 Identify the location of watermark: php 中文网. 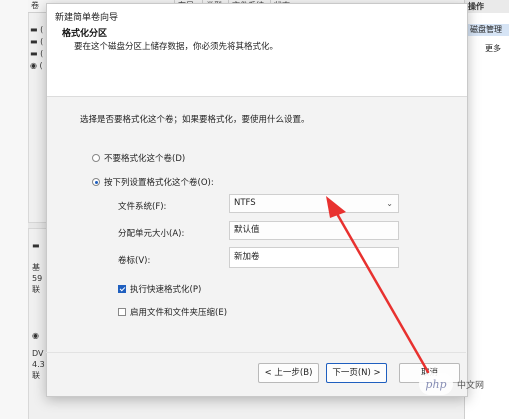
(451, 384).